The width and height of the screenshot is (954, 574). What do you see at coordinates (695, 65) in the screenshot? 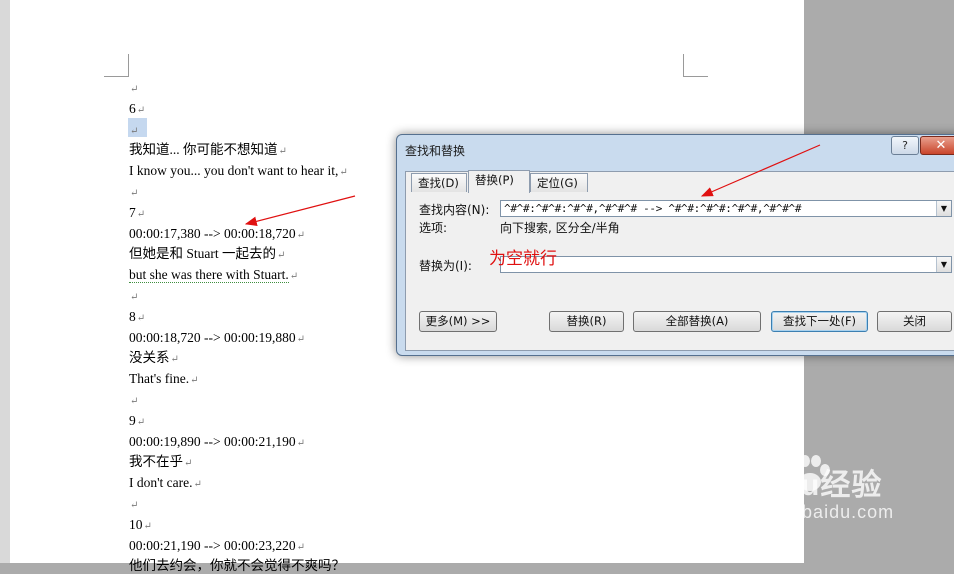
I see `page-corner-top-right` at bounding box center [695, 65].